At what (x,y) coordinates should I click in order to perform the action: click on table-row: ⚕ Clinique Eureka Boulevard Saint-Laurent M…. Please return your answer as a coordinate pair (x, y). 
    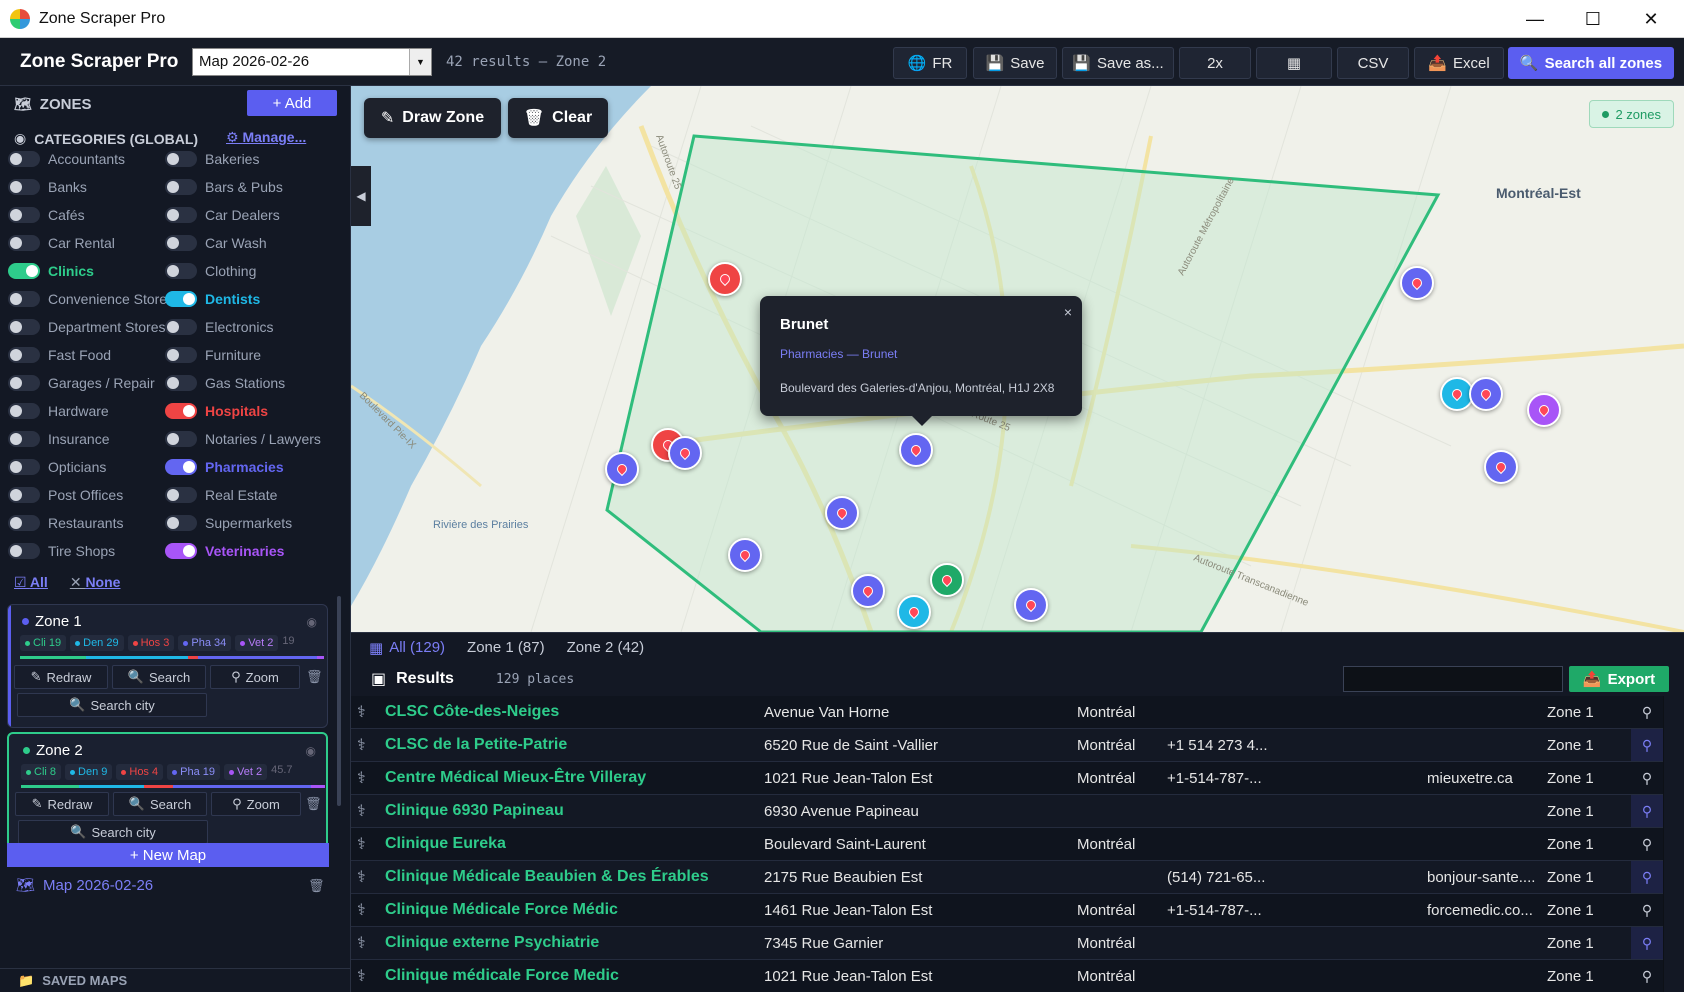
    Looking at the image, I should click on (1007, 844).